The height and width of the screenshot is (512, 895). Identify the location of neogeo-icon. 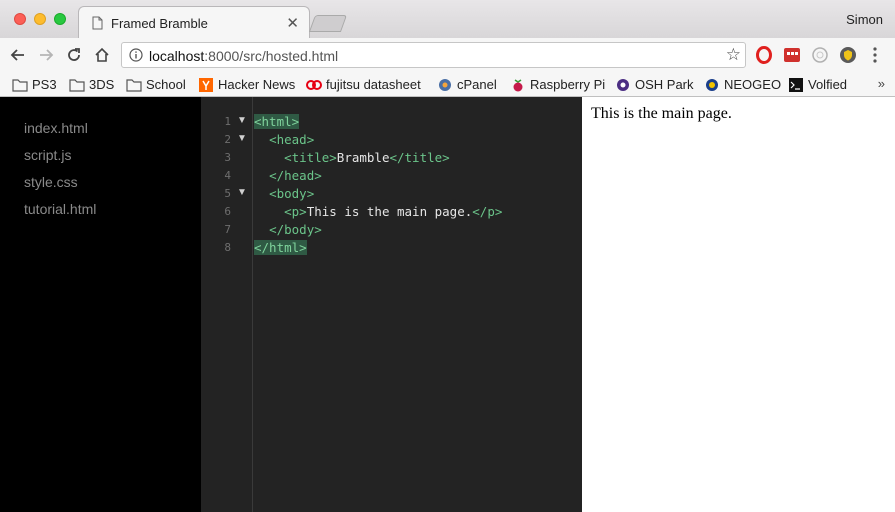
(712, 84).